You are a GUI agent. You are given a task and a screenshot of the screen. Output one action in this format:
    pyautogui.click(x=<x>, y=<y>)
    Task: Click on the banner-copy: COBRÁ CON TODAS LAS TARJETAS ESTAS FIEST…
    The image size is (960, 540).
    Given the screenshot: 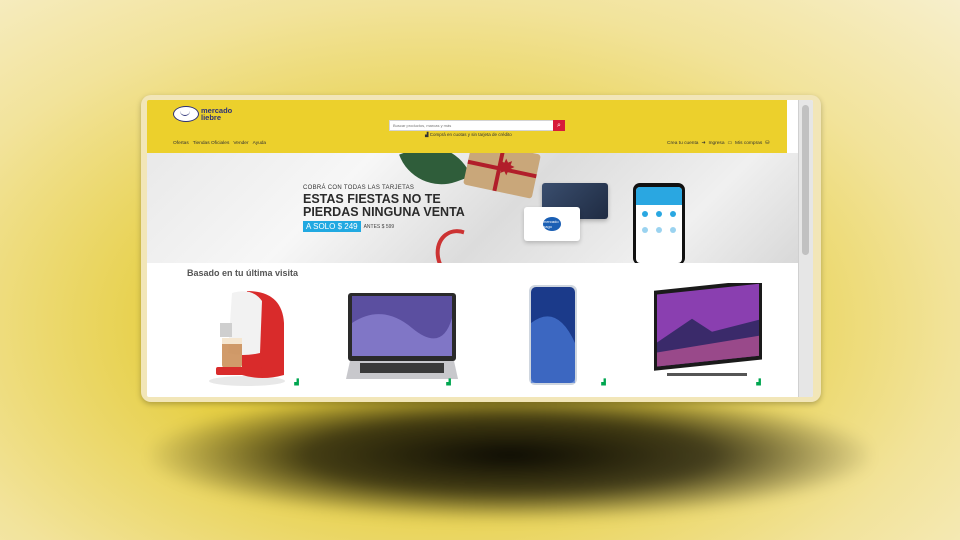 What is the action you would take?
    pyautogui.click(x=384, y=208)
    